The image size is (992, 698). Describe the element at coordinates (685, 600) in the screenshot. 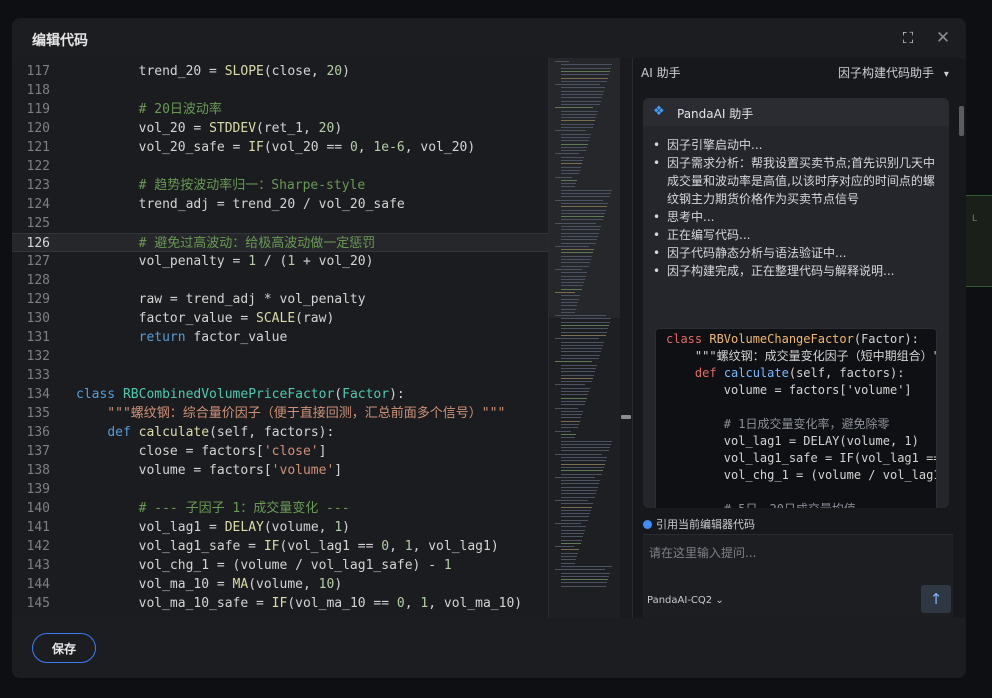

I see `model-selector: PandaAI-CQ2 ⌄` at that location.